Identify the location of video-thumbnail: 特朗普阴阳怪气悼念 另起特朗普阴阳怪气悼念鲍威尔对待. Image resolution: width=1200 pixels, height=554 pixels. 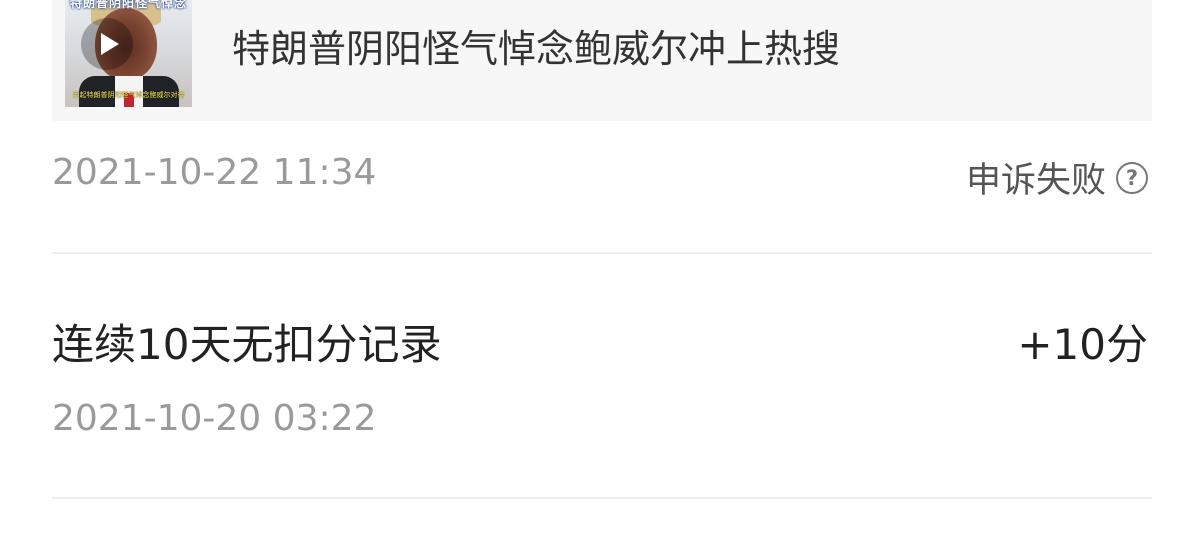
(128, 53).